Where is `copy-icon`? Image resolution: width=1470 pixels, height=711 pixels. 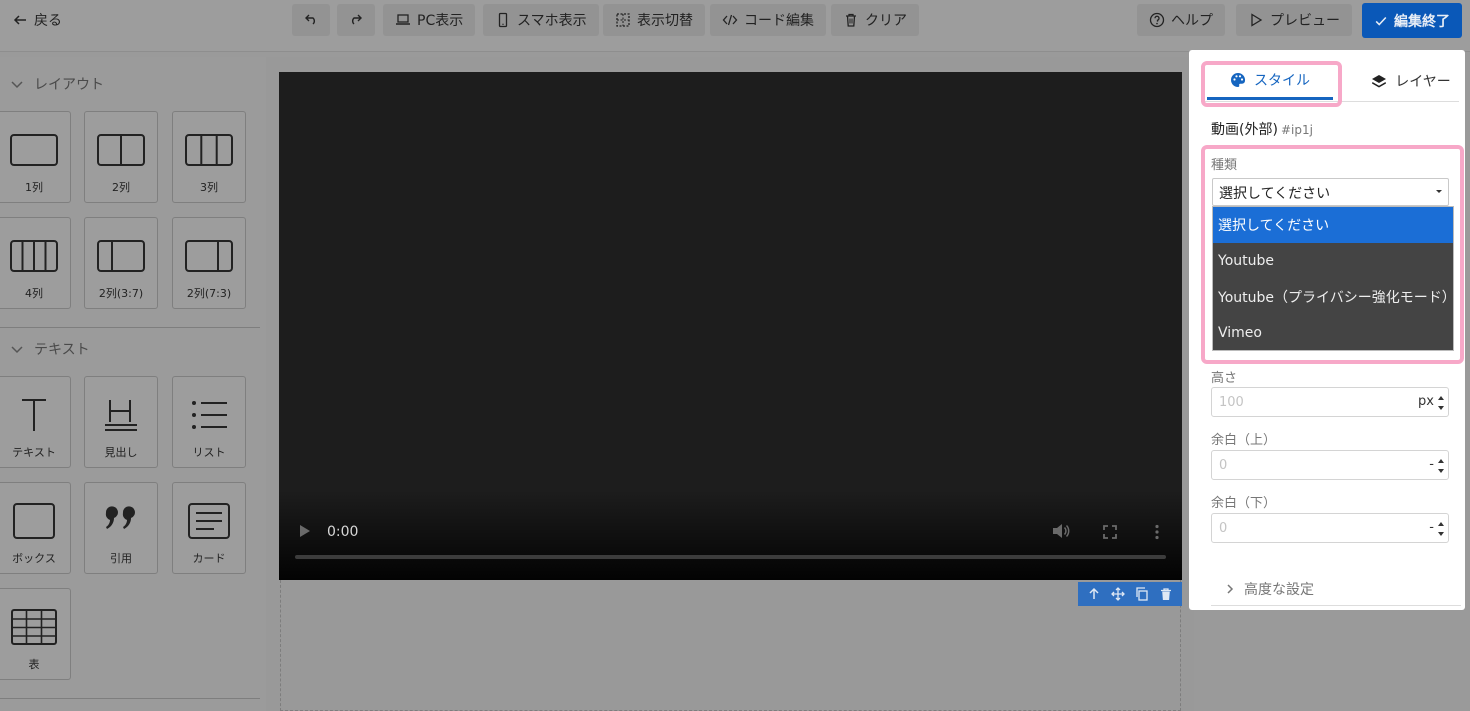 copy-icon is located at coordinates (1142, 594).